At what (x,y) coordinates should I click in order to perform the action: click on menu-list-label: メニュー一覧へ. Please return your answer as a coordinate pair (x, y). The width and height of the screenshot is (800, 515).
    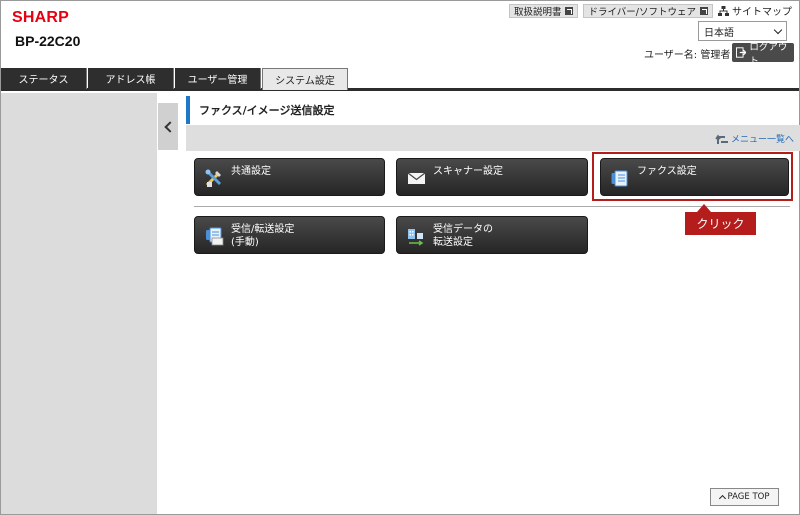
    Looking at the image, I should click on (762, 140).